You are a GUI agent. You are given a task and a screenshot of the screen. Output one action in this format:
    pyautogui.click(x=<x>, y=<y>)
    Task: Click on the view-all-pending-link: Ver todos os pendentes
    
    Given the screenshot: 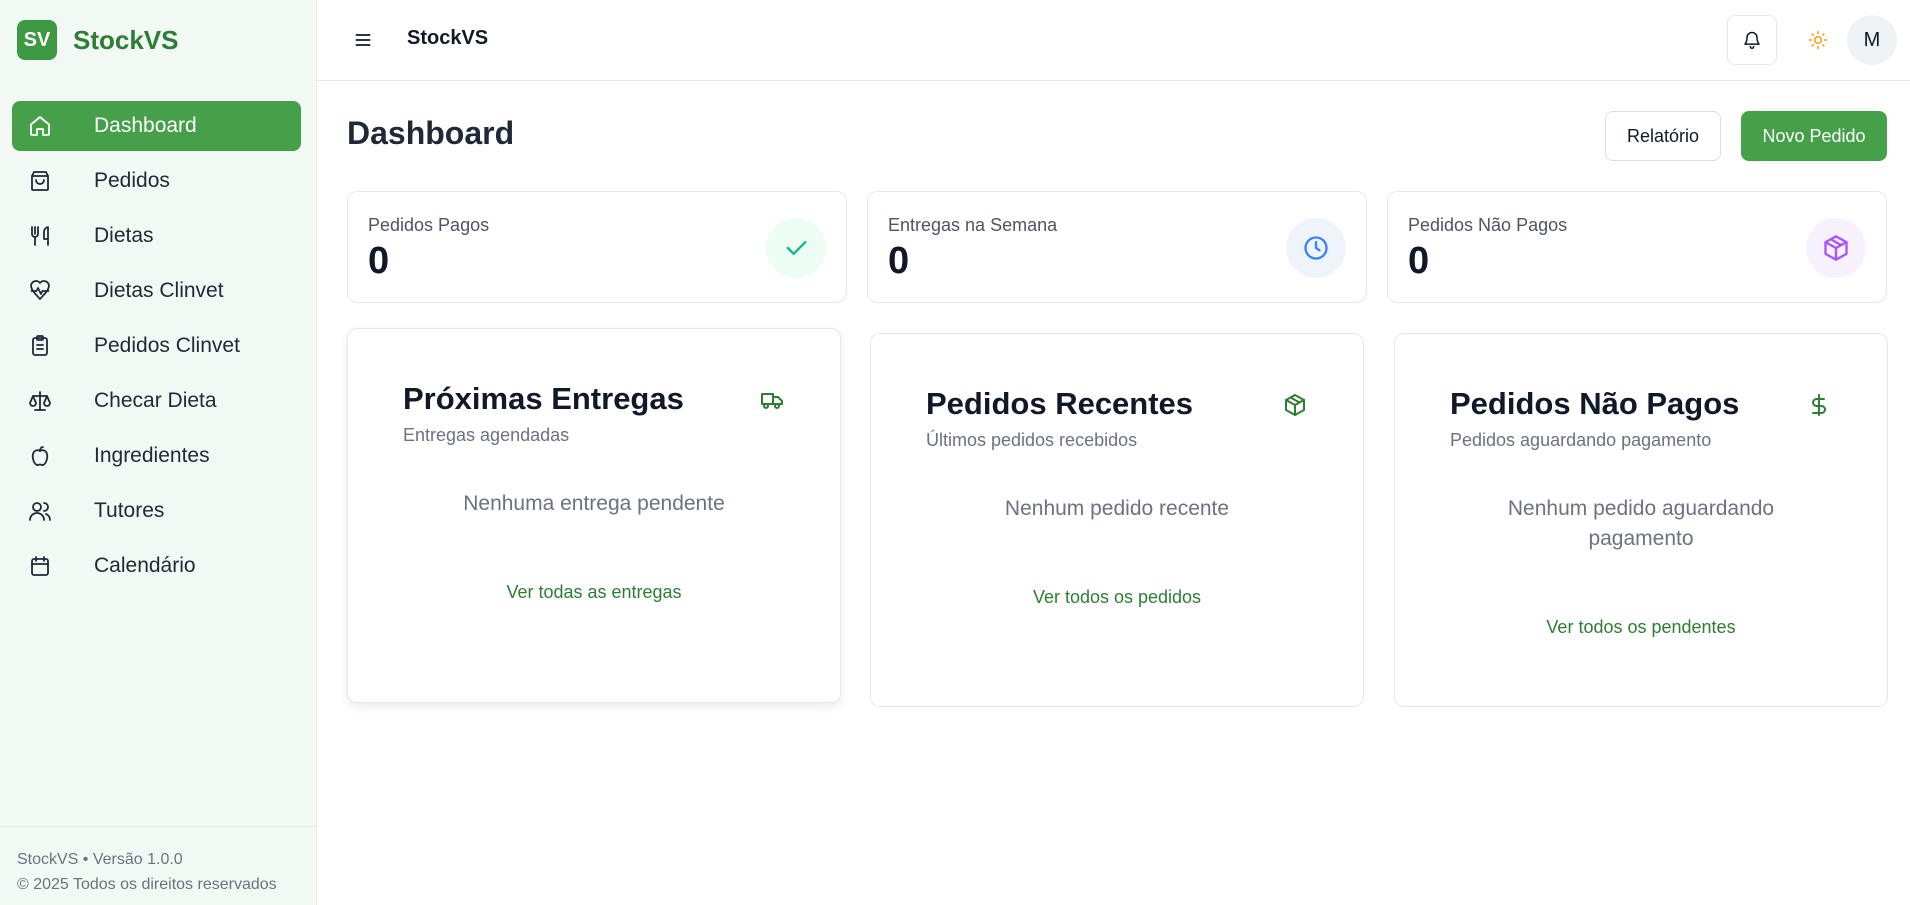 What is the action you would take?
    pyautogui.click(x=1641, y=627)
    